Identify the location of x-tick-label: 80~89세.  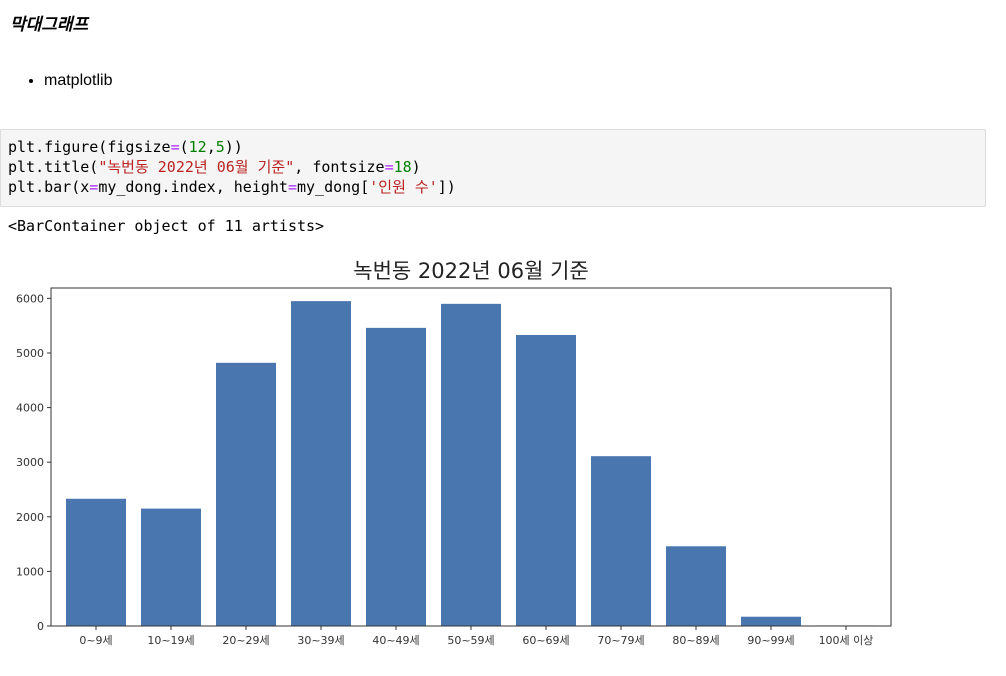
(695, 640).